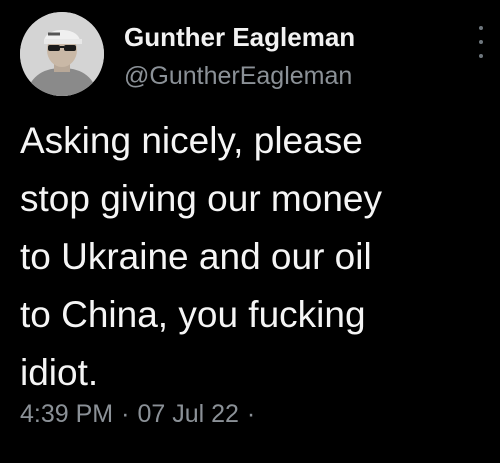 The image size is (500, 463). Describe the element at coordinates (193, 314) in the screenshot. I see `tweet-line: to China, you fucking` at that location.